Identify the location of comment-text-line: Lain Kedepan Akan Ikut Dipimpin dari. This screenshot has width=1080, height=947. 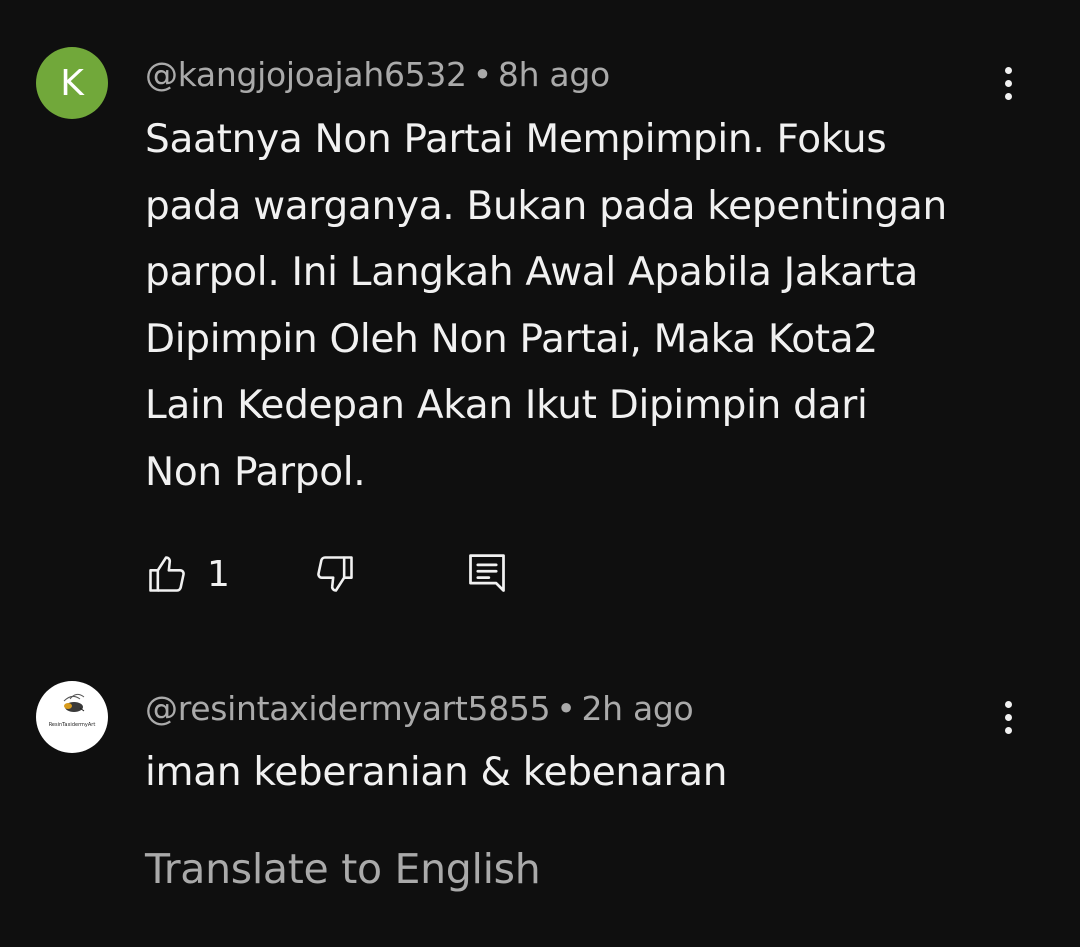
(506, 406).